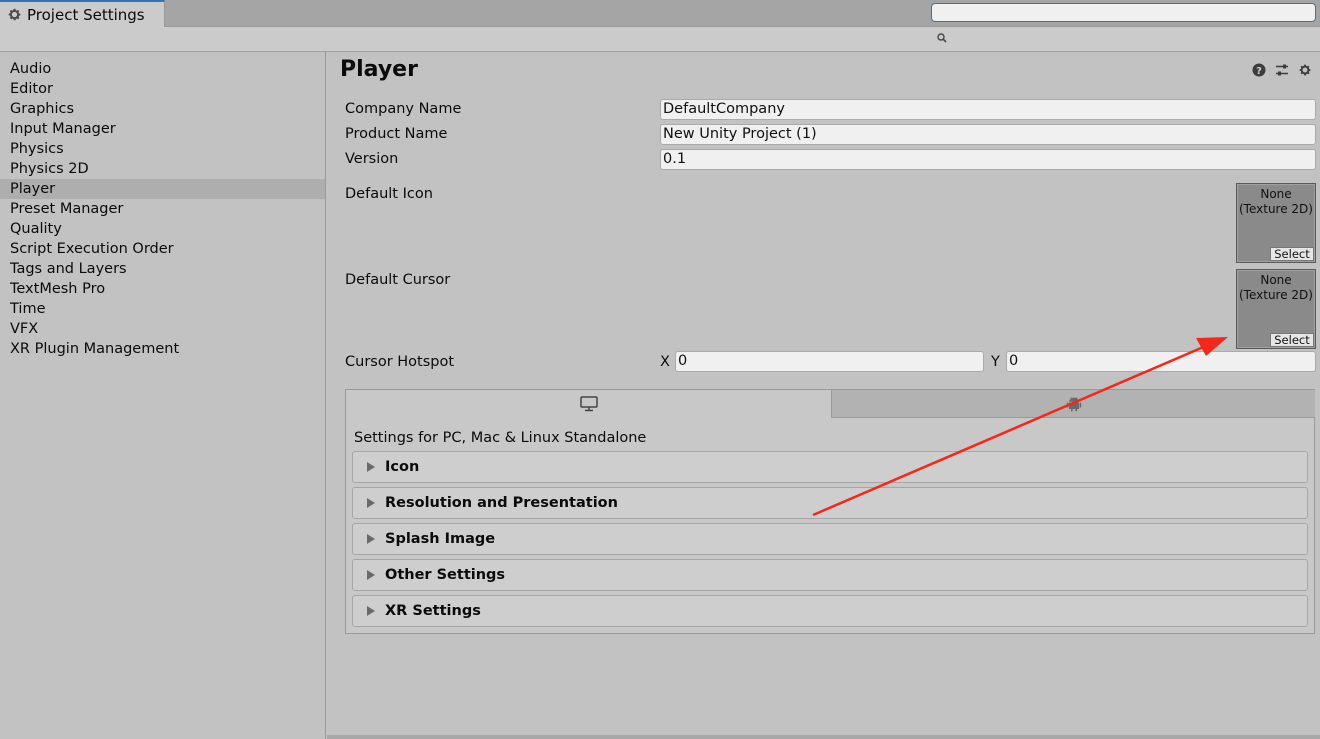 This screenshot has height=739, width=1320. Describe the element at coordinates (1276, 223) in the screenshot. I see `default-icon-slot: None (Texture 2D) Select` at that location.